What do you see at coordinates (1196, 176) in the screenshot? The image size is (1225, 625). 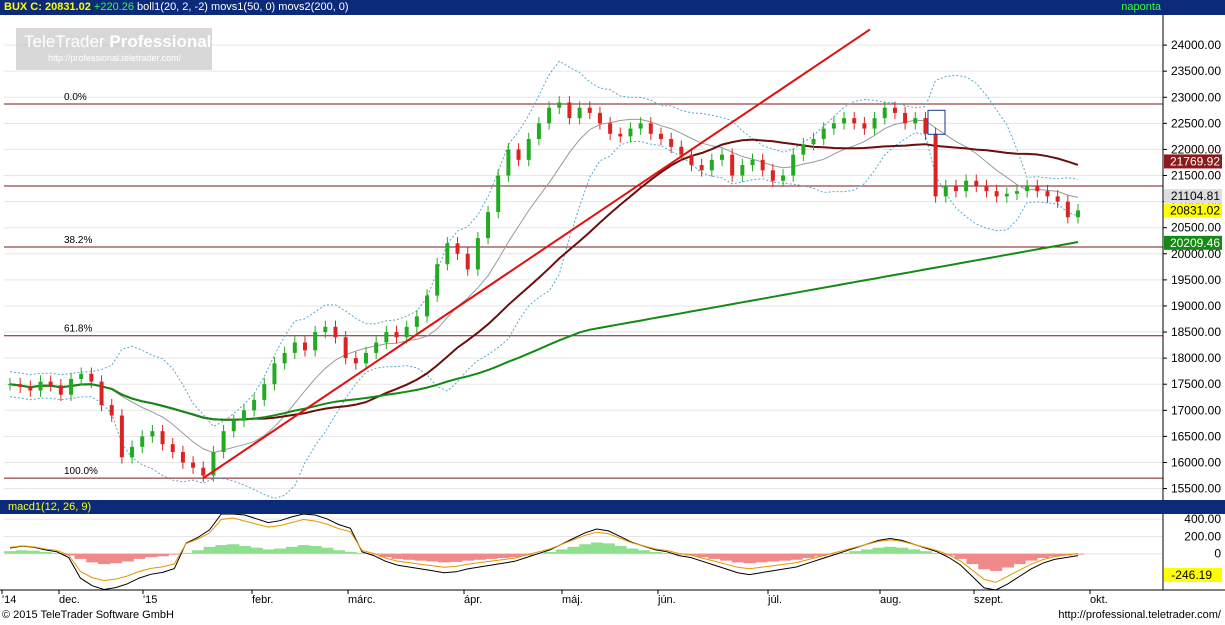 I see `y-tick-label: 21500.00` at bounding box center [1196, 176].